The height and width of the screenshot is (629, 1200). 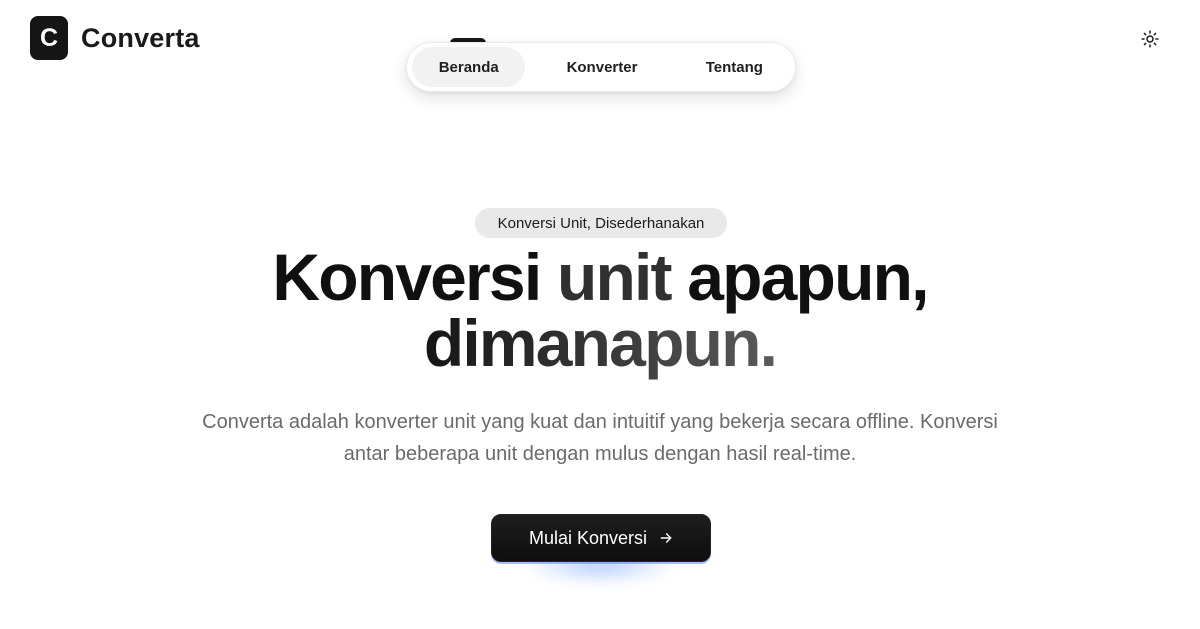 What do you see at coordinates (734, 67) in the screenshot?
I see `nav-item-tentang: Tentang` at bounding box center [734, 67].